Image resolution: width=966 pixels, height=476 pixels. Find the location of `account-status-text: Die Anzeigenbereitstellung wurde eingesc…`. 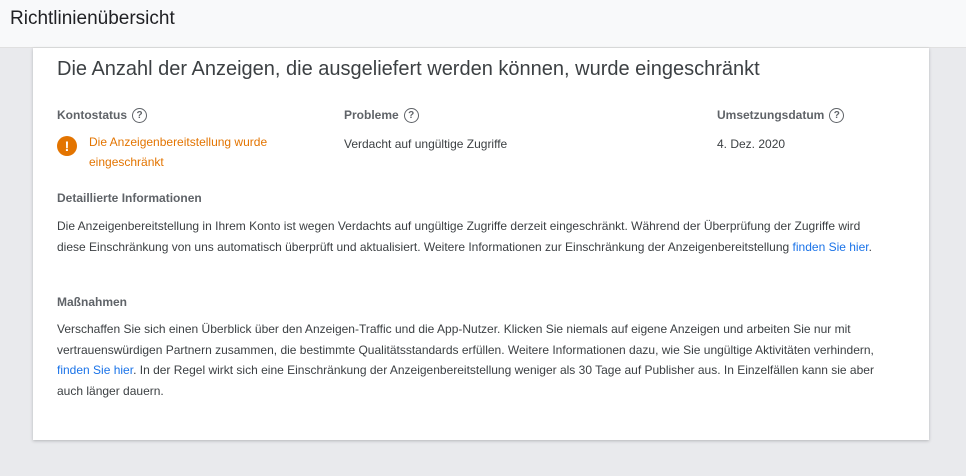

account-status-text: Die Anzeigenbereitstellung wurde eingesc… is located at coordinates (178, 152).